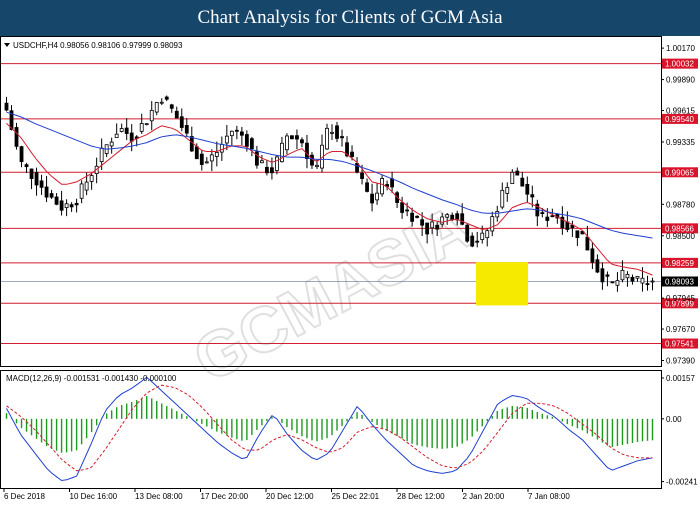 The height and width of the screenshot is (505, 700). Describe the element at coordinates (680, 361) in the screenshot. I see `y-tick-label: 0.97390` at that location.